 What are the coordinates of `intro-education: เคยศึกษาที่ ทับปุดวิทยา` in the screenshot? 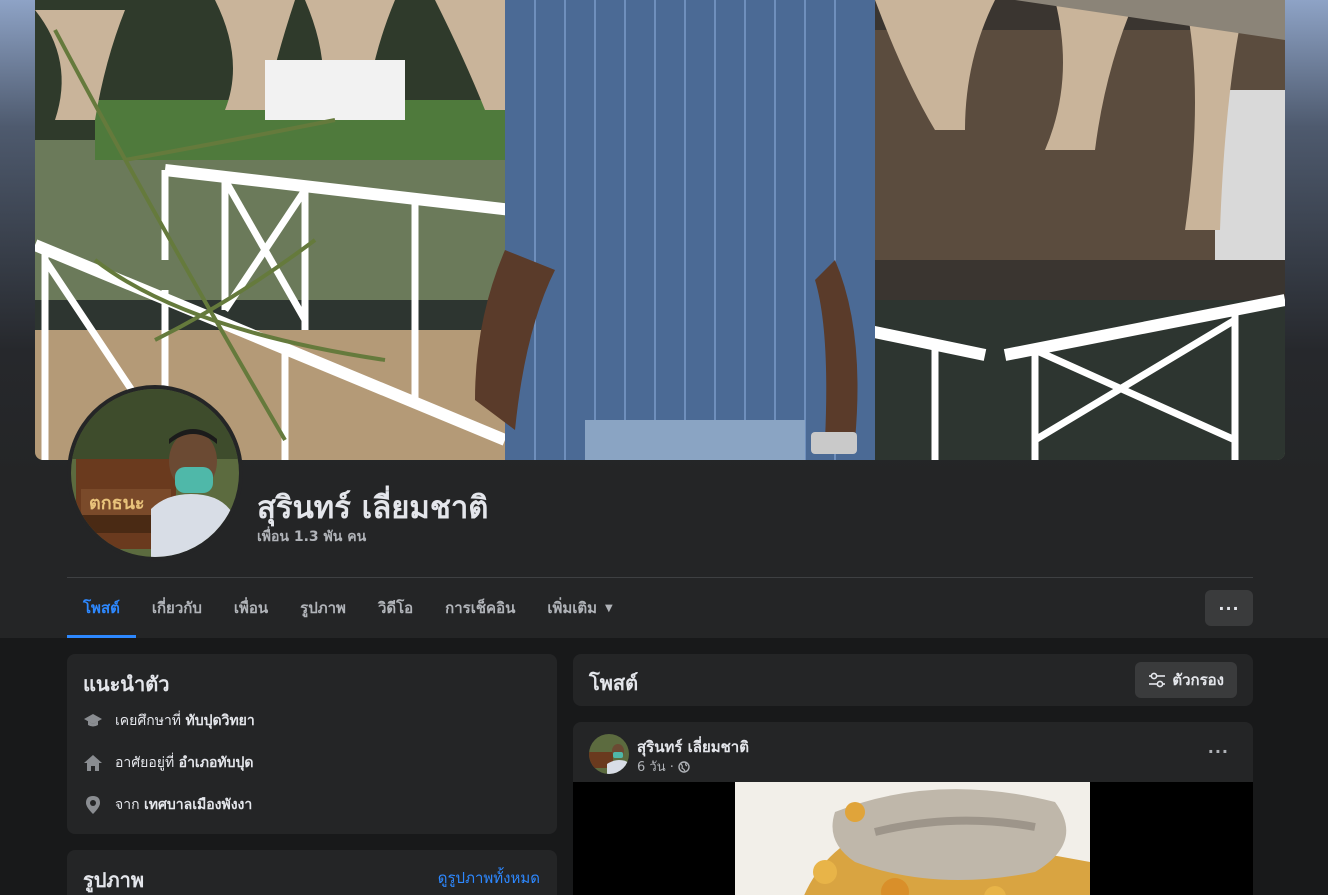 It's located at (169, 721).